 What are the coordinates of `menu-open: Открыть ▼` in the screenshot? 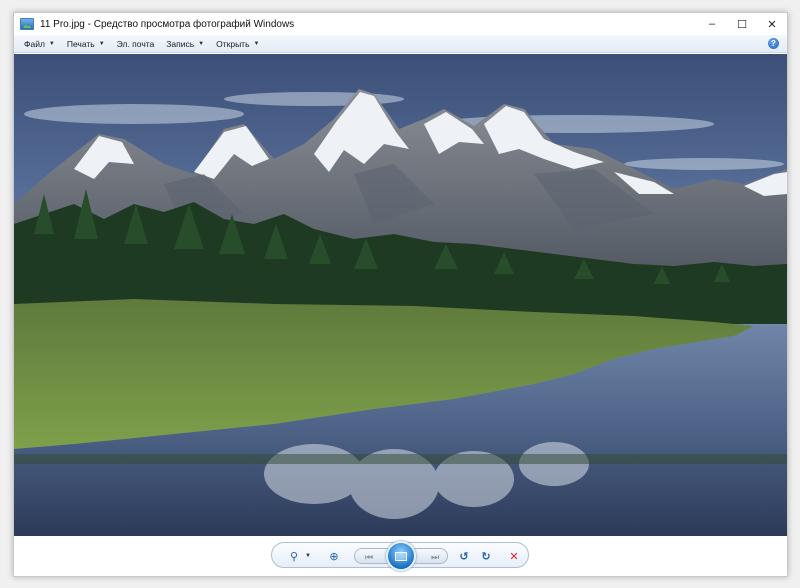 It's located at (237, 44).